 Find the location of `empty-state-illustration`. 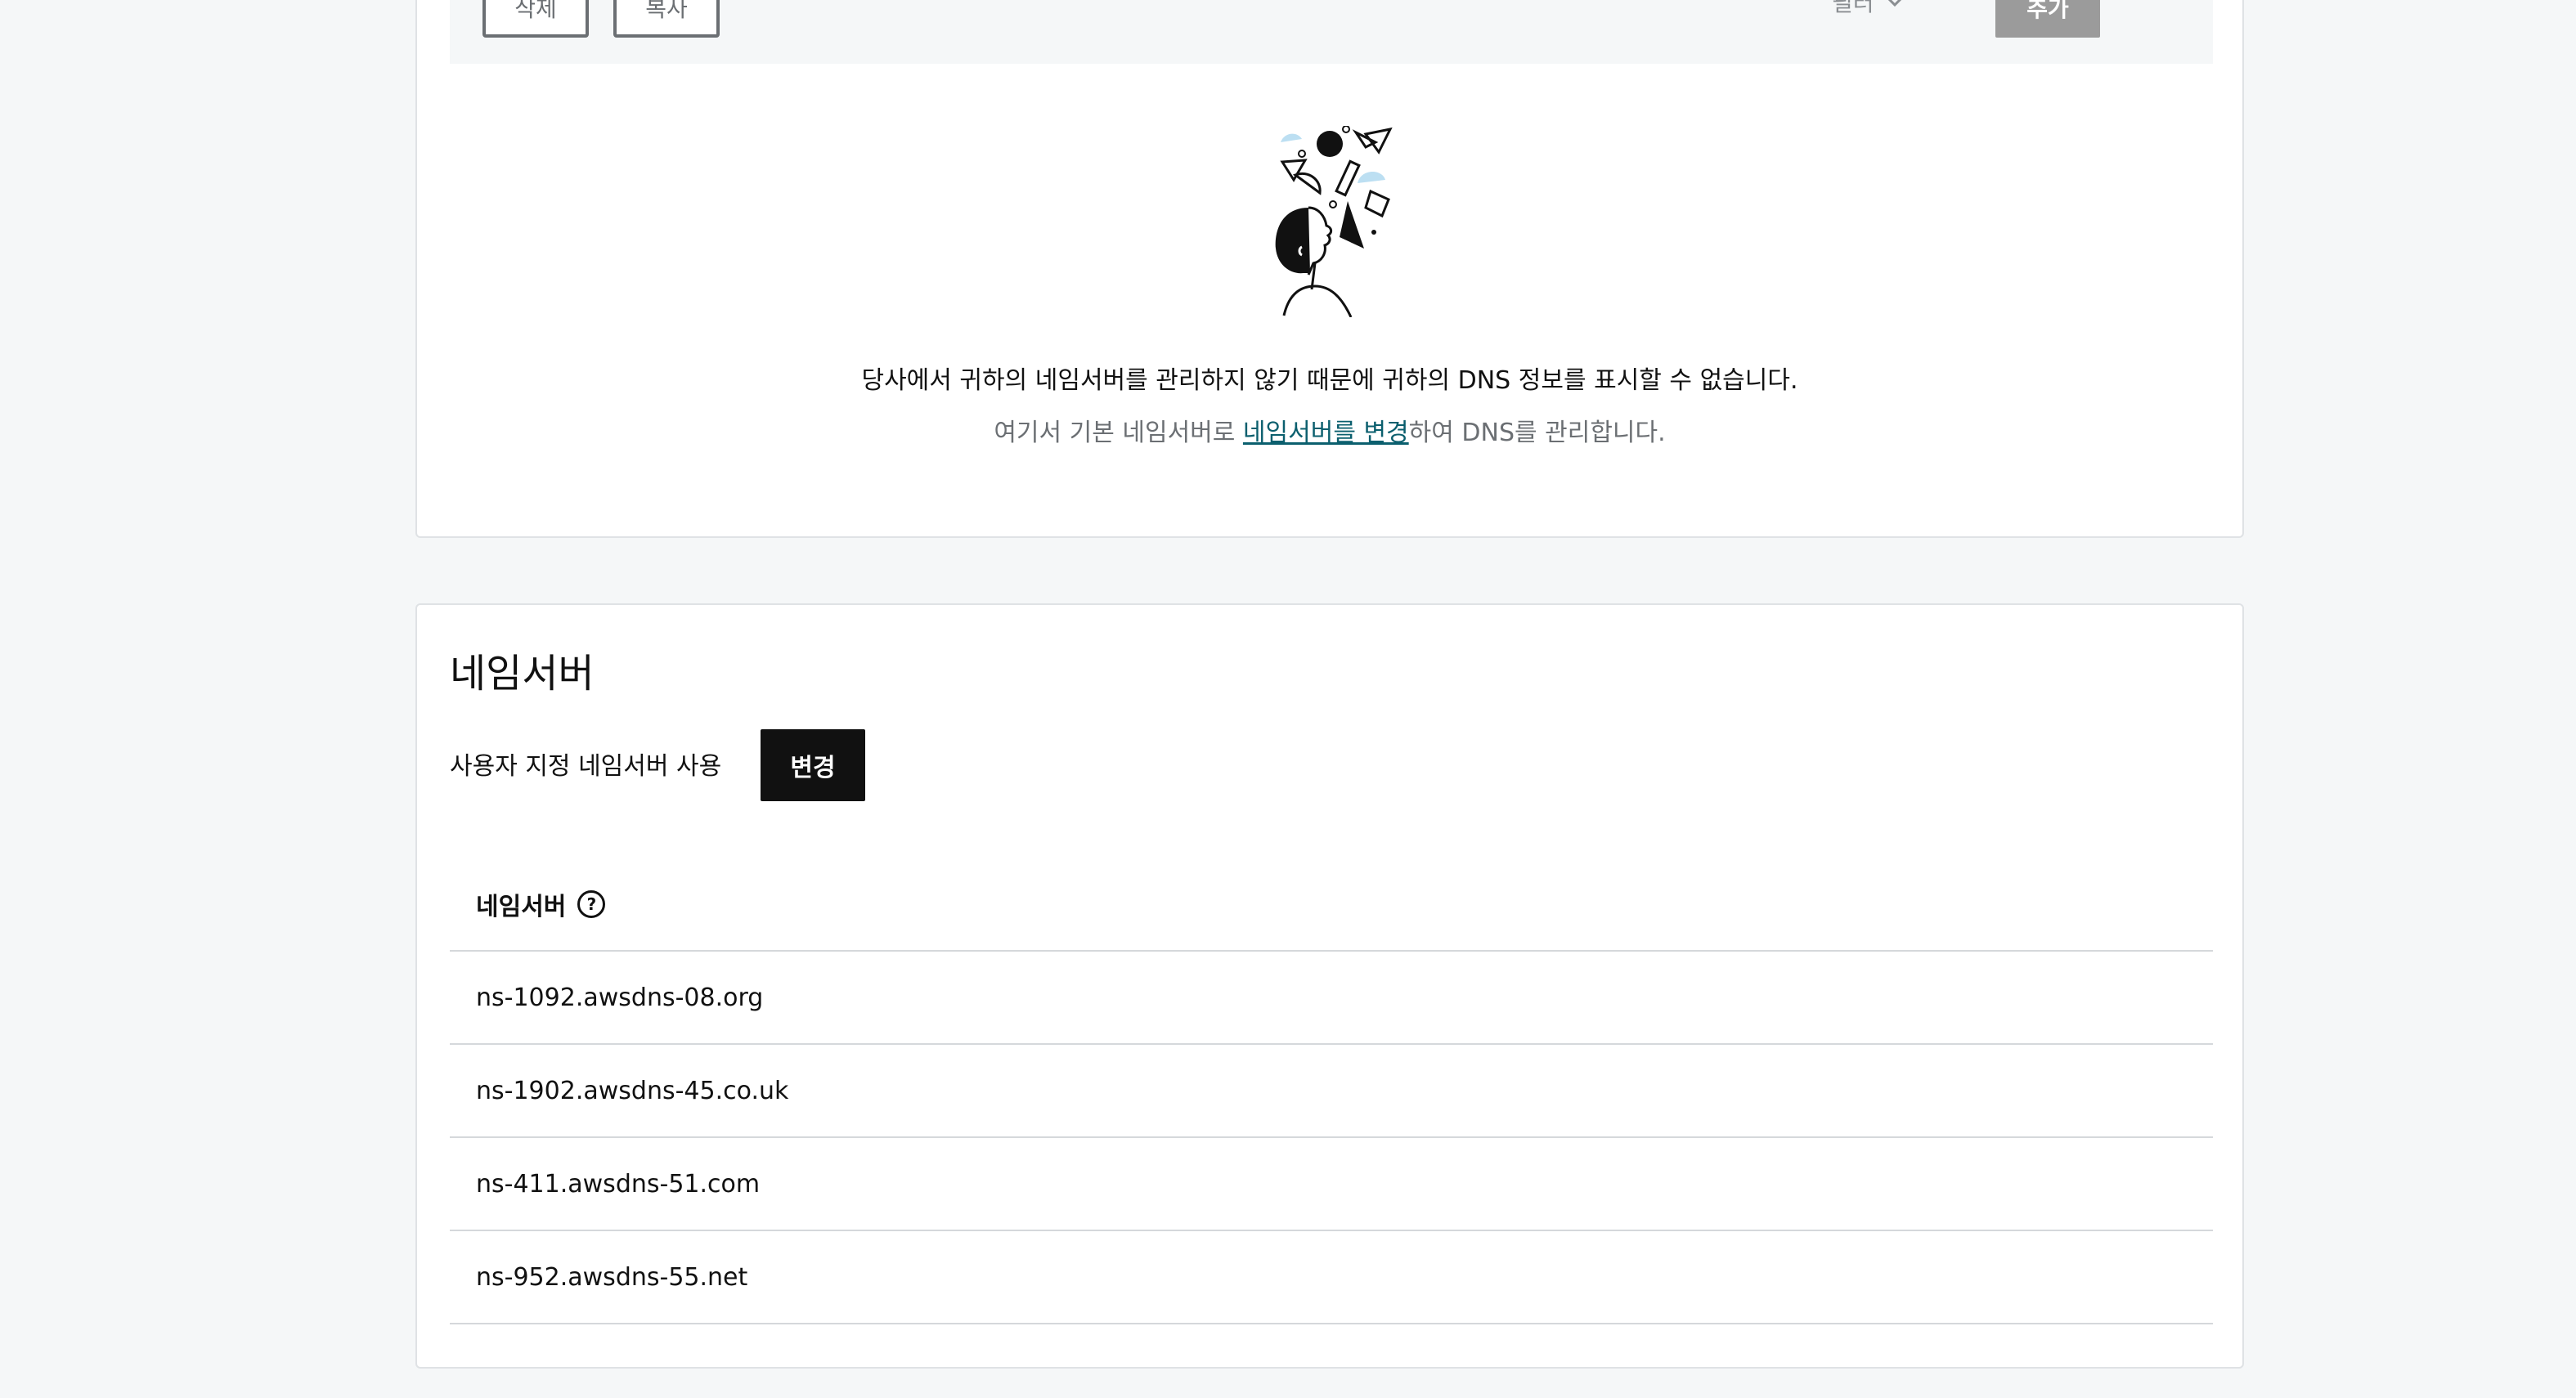

empty-state-illustration is located at coordinates (1334, 221).